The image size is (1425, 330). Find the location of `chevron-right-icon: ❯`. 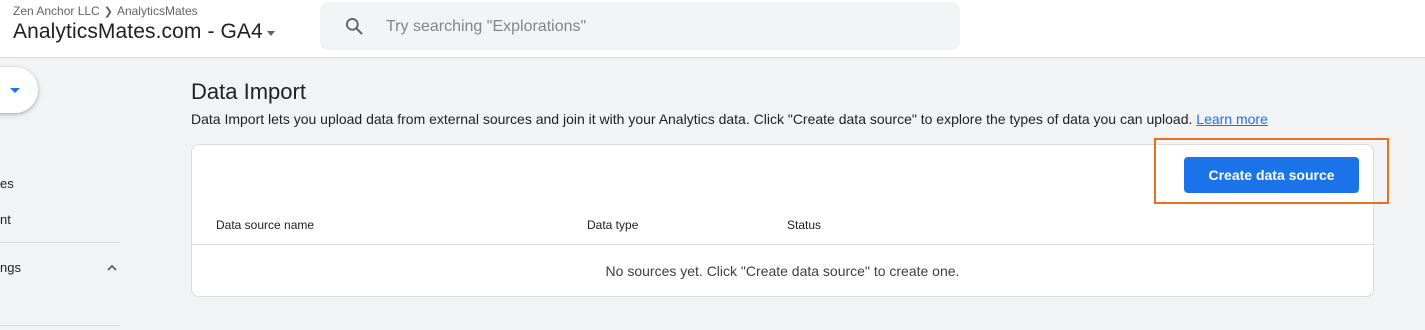

chevron-right-icon: ❯ is located at coordinates (108, 11).